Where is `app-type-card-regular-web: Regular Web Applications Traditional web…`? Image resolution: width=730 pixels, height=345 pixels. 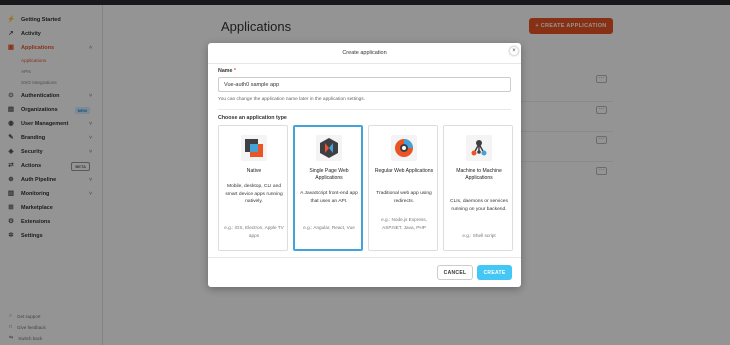
app-type-card-regular-web: Regular Web Applications Traditional web… is located at coordinates (403, 188).